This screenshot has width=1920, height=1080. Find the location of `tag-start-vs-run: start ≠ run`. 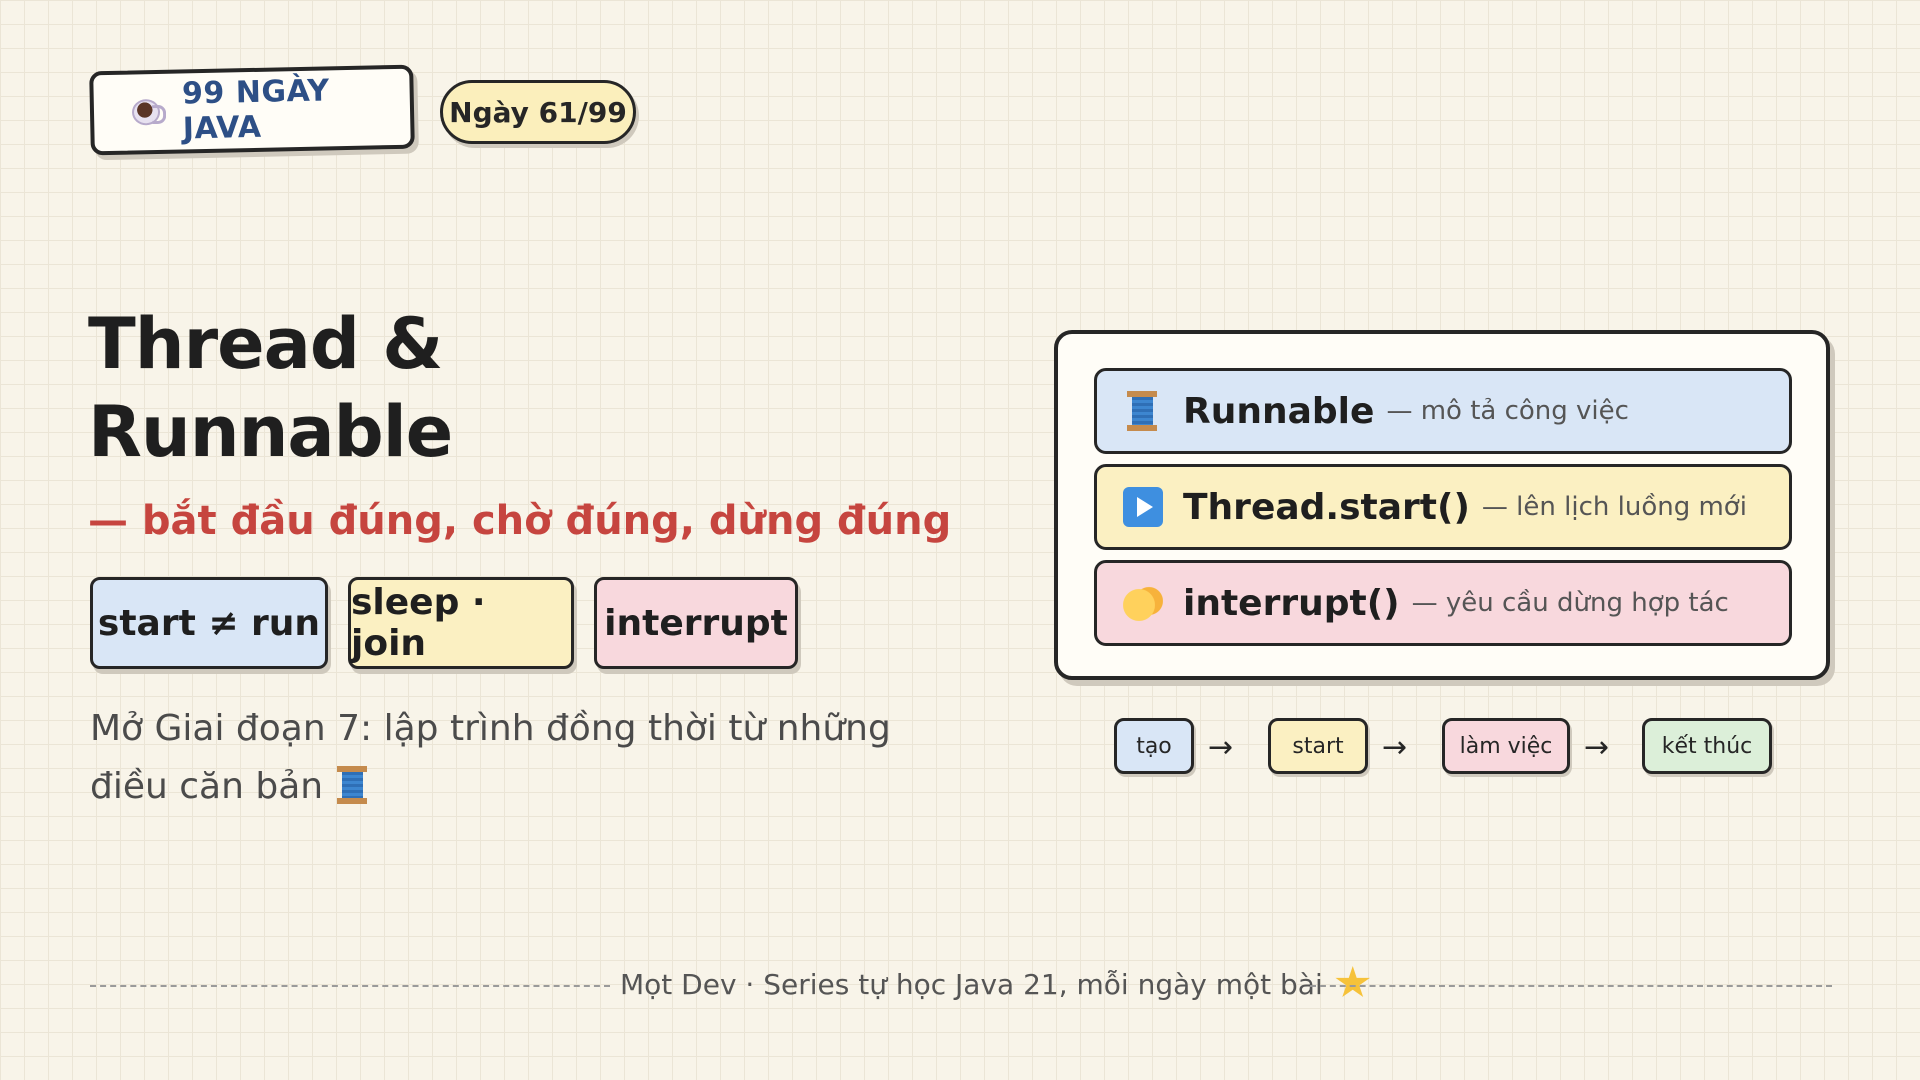

tag-start-vs-run: start ≠ run is located at coordinates (209, 623).